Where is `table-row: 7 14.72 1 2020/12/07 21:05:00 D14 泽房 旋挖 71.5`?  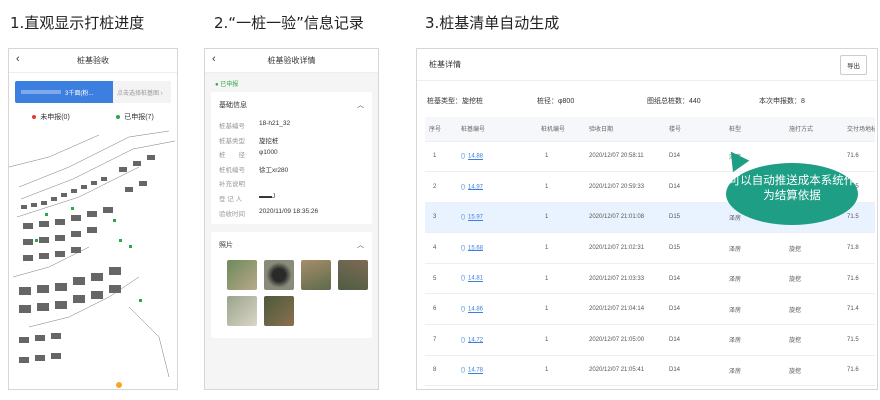
table-row: 7 14.72 1 2020/12/07 21:05:00 D14 泽房 旋挖 71.5 is located at coordinates (650, 340).